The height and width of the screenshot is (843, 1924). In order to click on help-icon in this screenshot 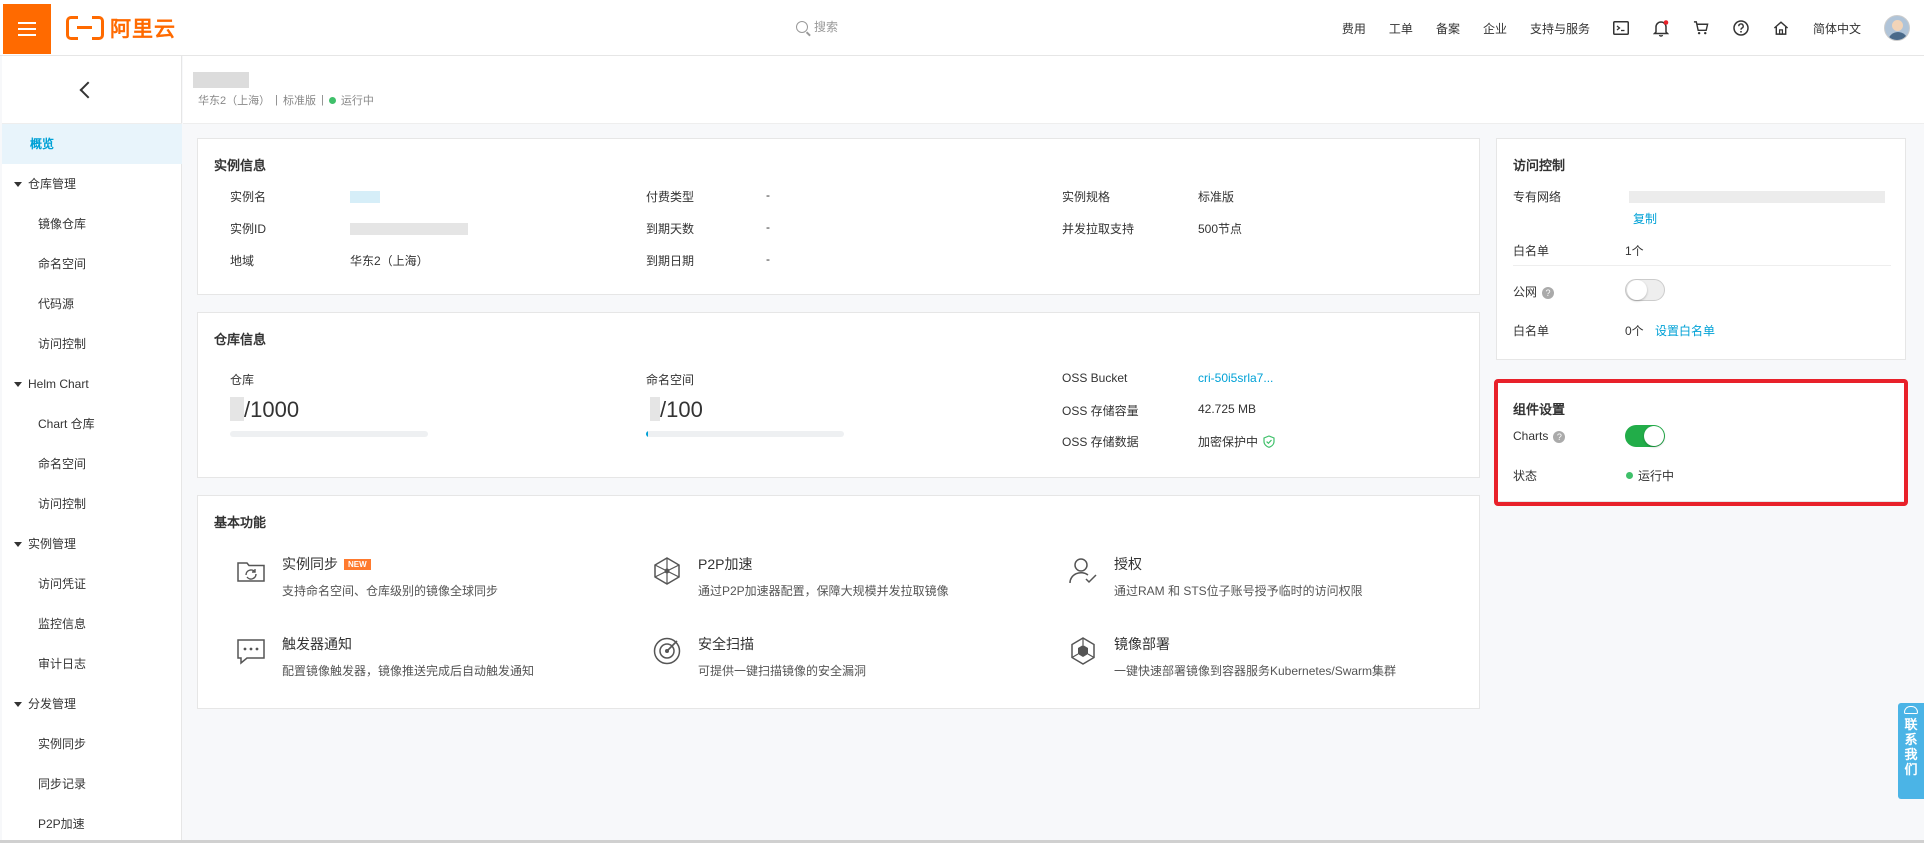, I will do `click(1741, 28)`.